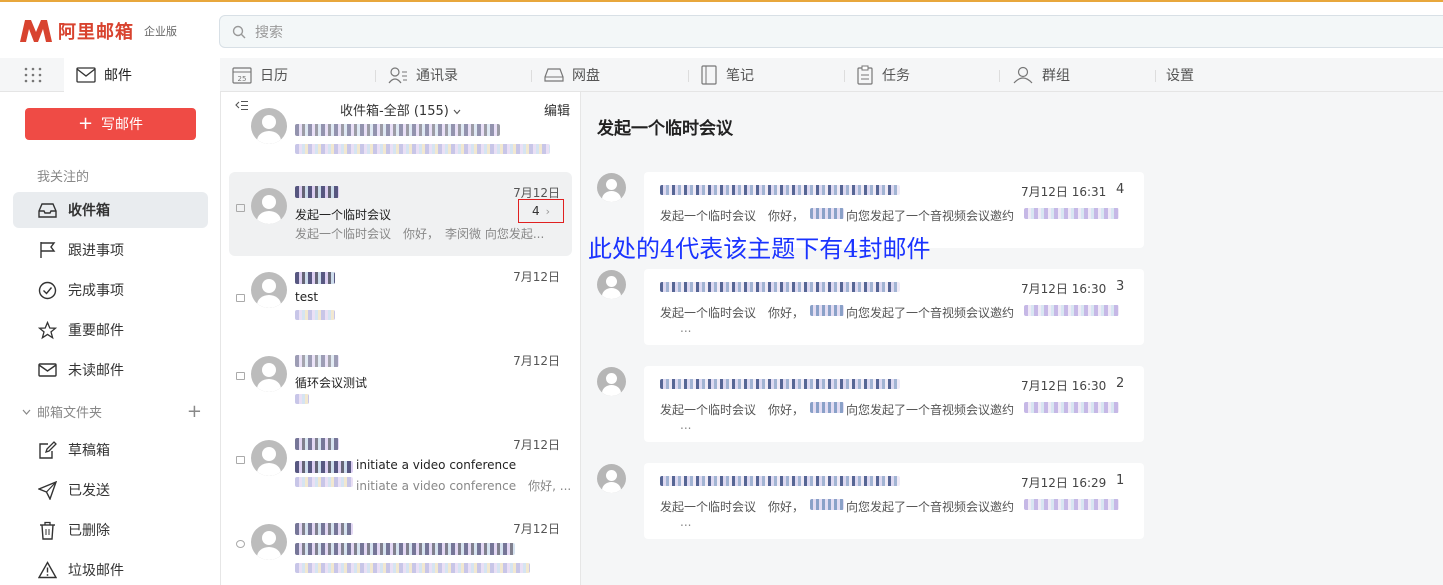  I want to click on tab-groups-label: 群组, so click(1056, 76).